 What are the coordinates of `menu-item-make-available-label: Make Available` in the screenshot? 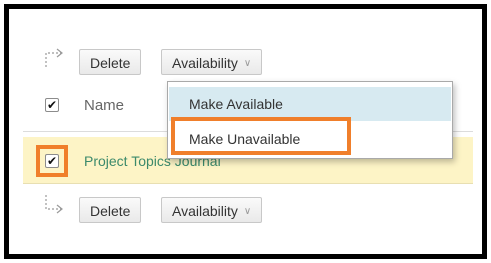 It's located at (236, 104).